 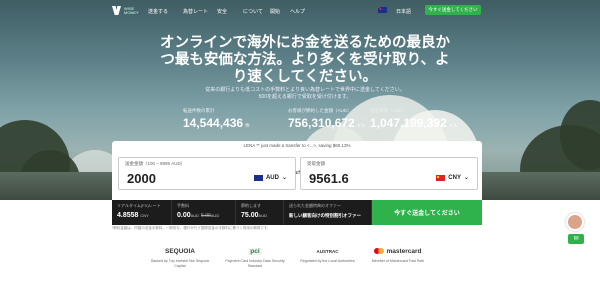 I want to click on receive-amount-label: 受取金額, so click(x=316, y=163).